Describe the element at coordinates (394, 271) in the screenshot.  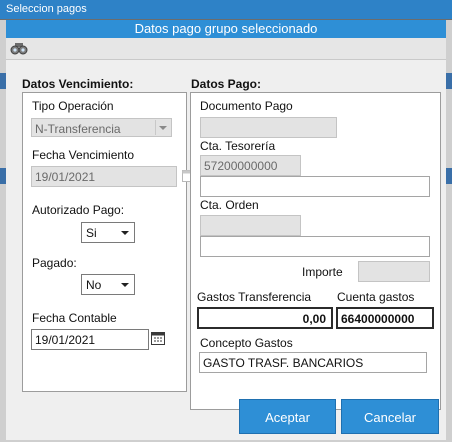
I see `importe-field` at that location.